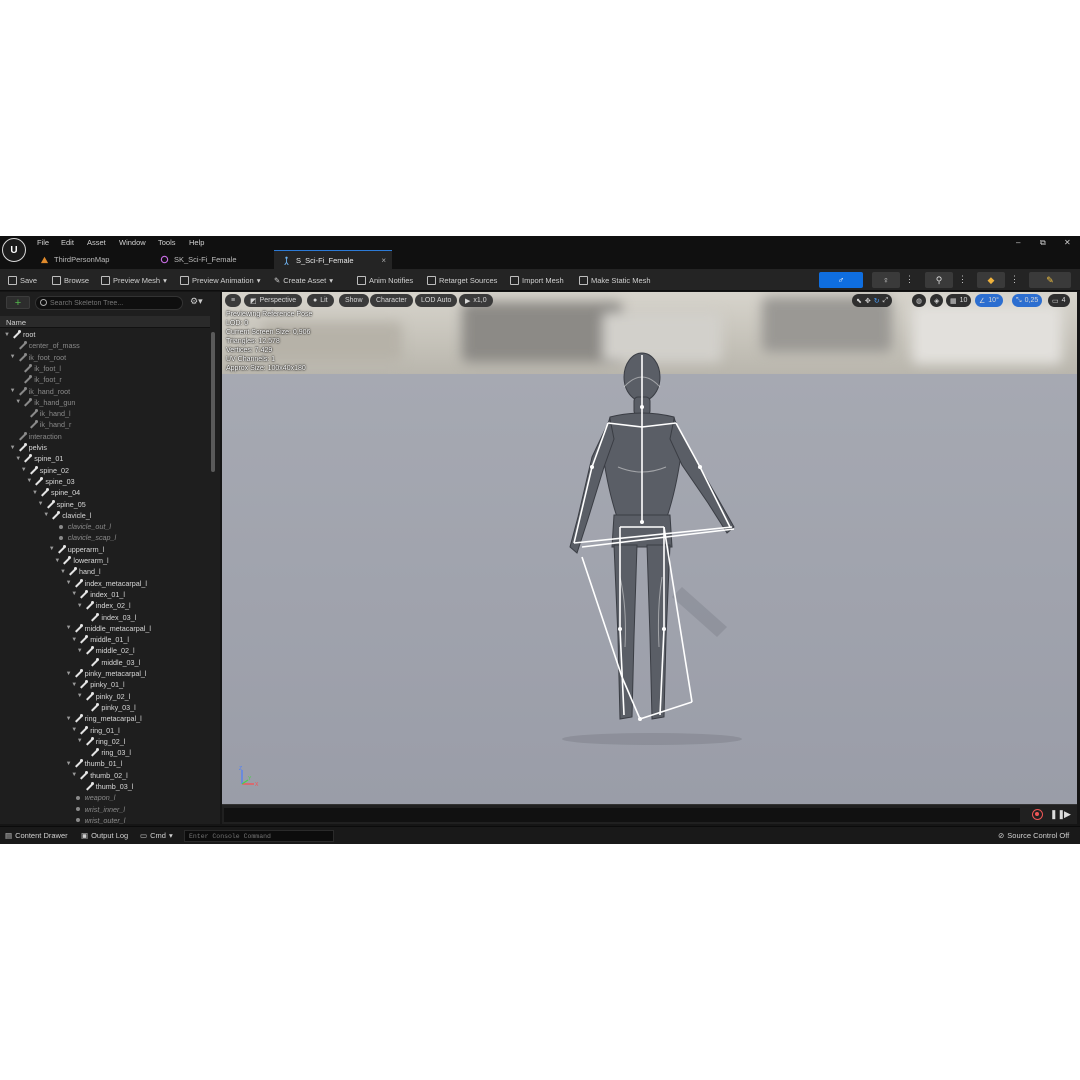 The width and height of the screenshot is (1080, 1080). I want to click on tree-row-ik-hand-root: ▼ ik_hand_root, so click(40, 391).